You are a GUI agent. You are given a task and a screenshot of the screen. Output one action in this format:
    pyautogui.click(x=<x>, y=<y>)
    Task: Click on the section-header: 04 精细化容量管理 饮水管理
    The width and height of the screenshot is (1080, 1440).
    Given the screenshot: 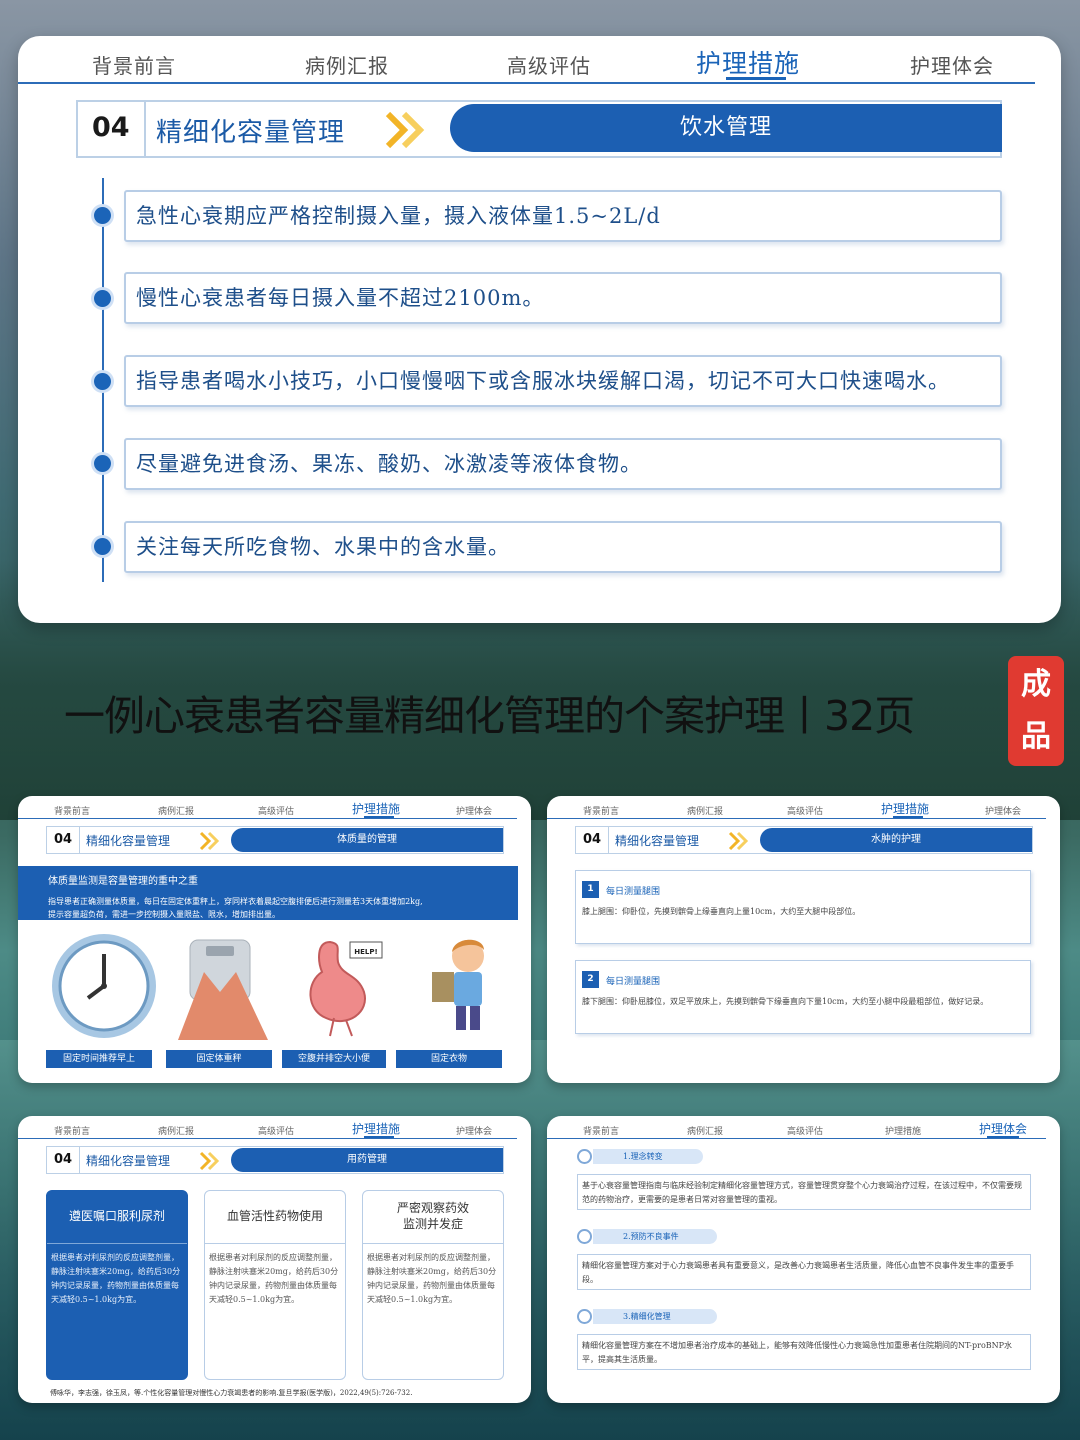 What is the action you would take?
    pyautogui.click(x=539, y=129)
    